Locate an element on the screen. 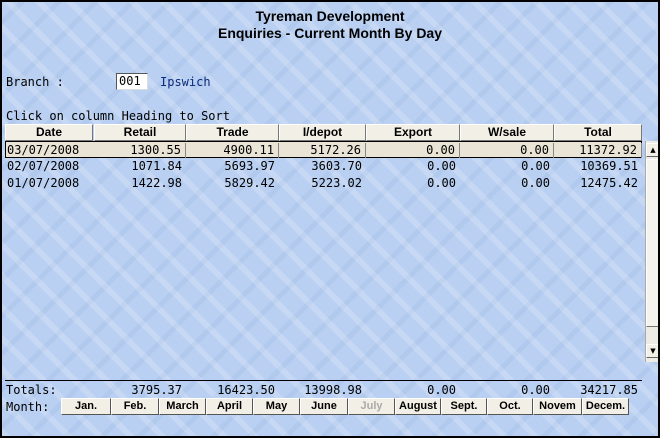 The image size is (660, 438). month-button-june: June is located at coordinates (324, 406).